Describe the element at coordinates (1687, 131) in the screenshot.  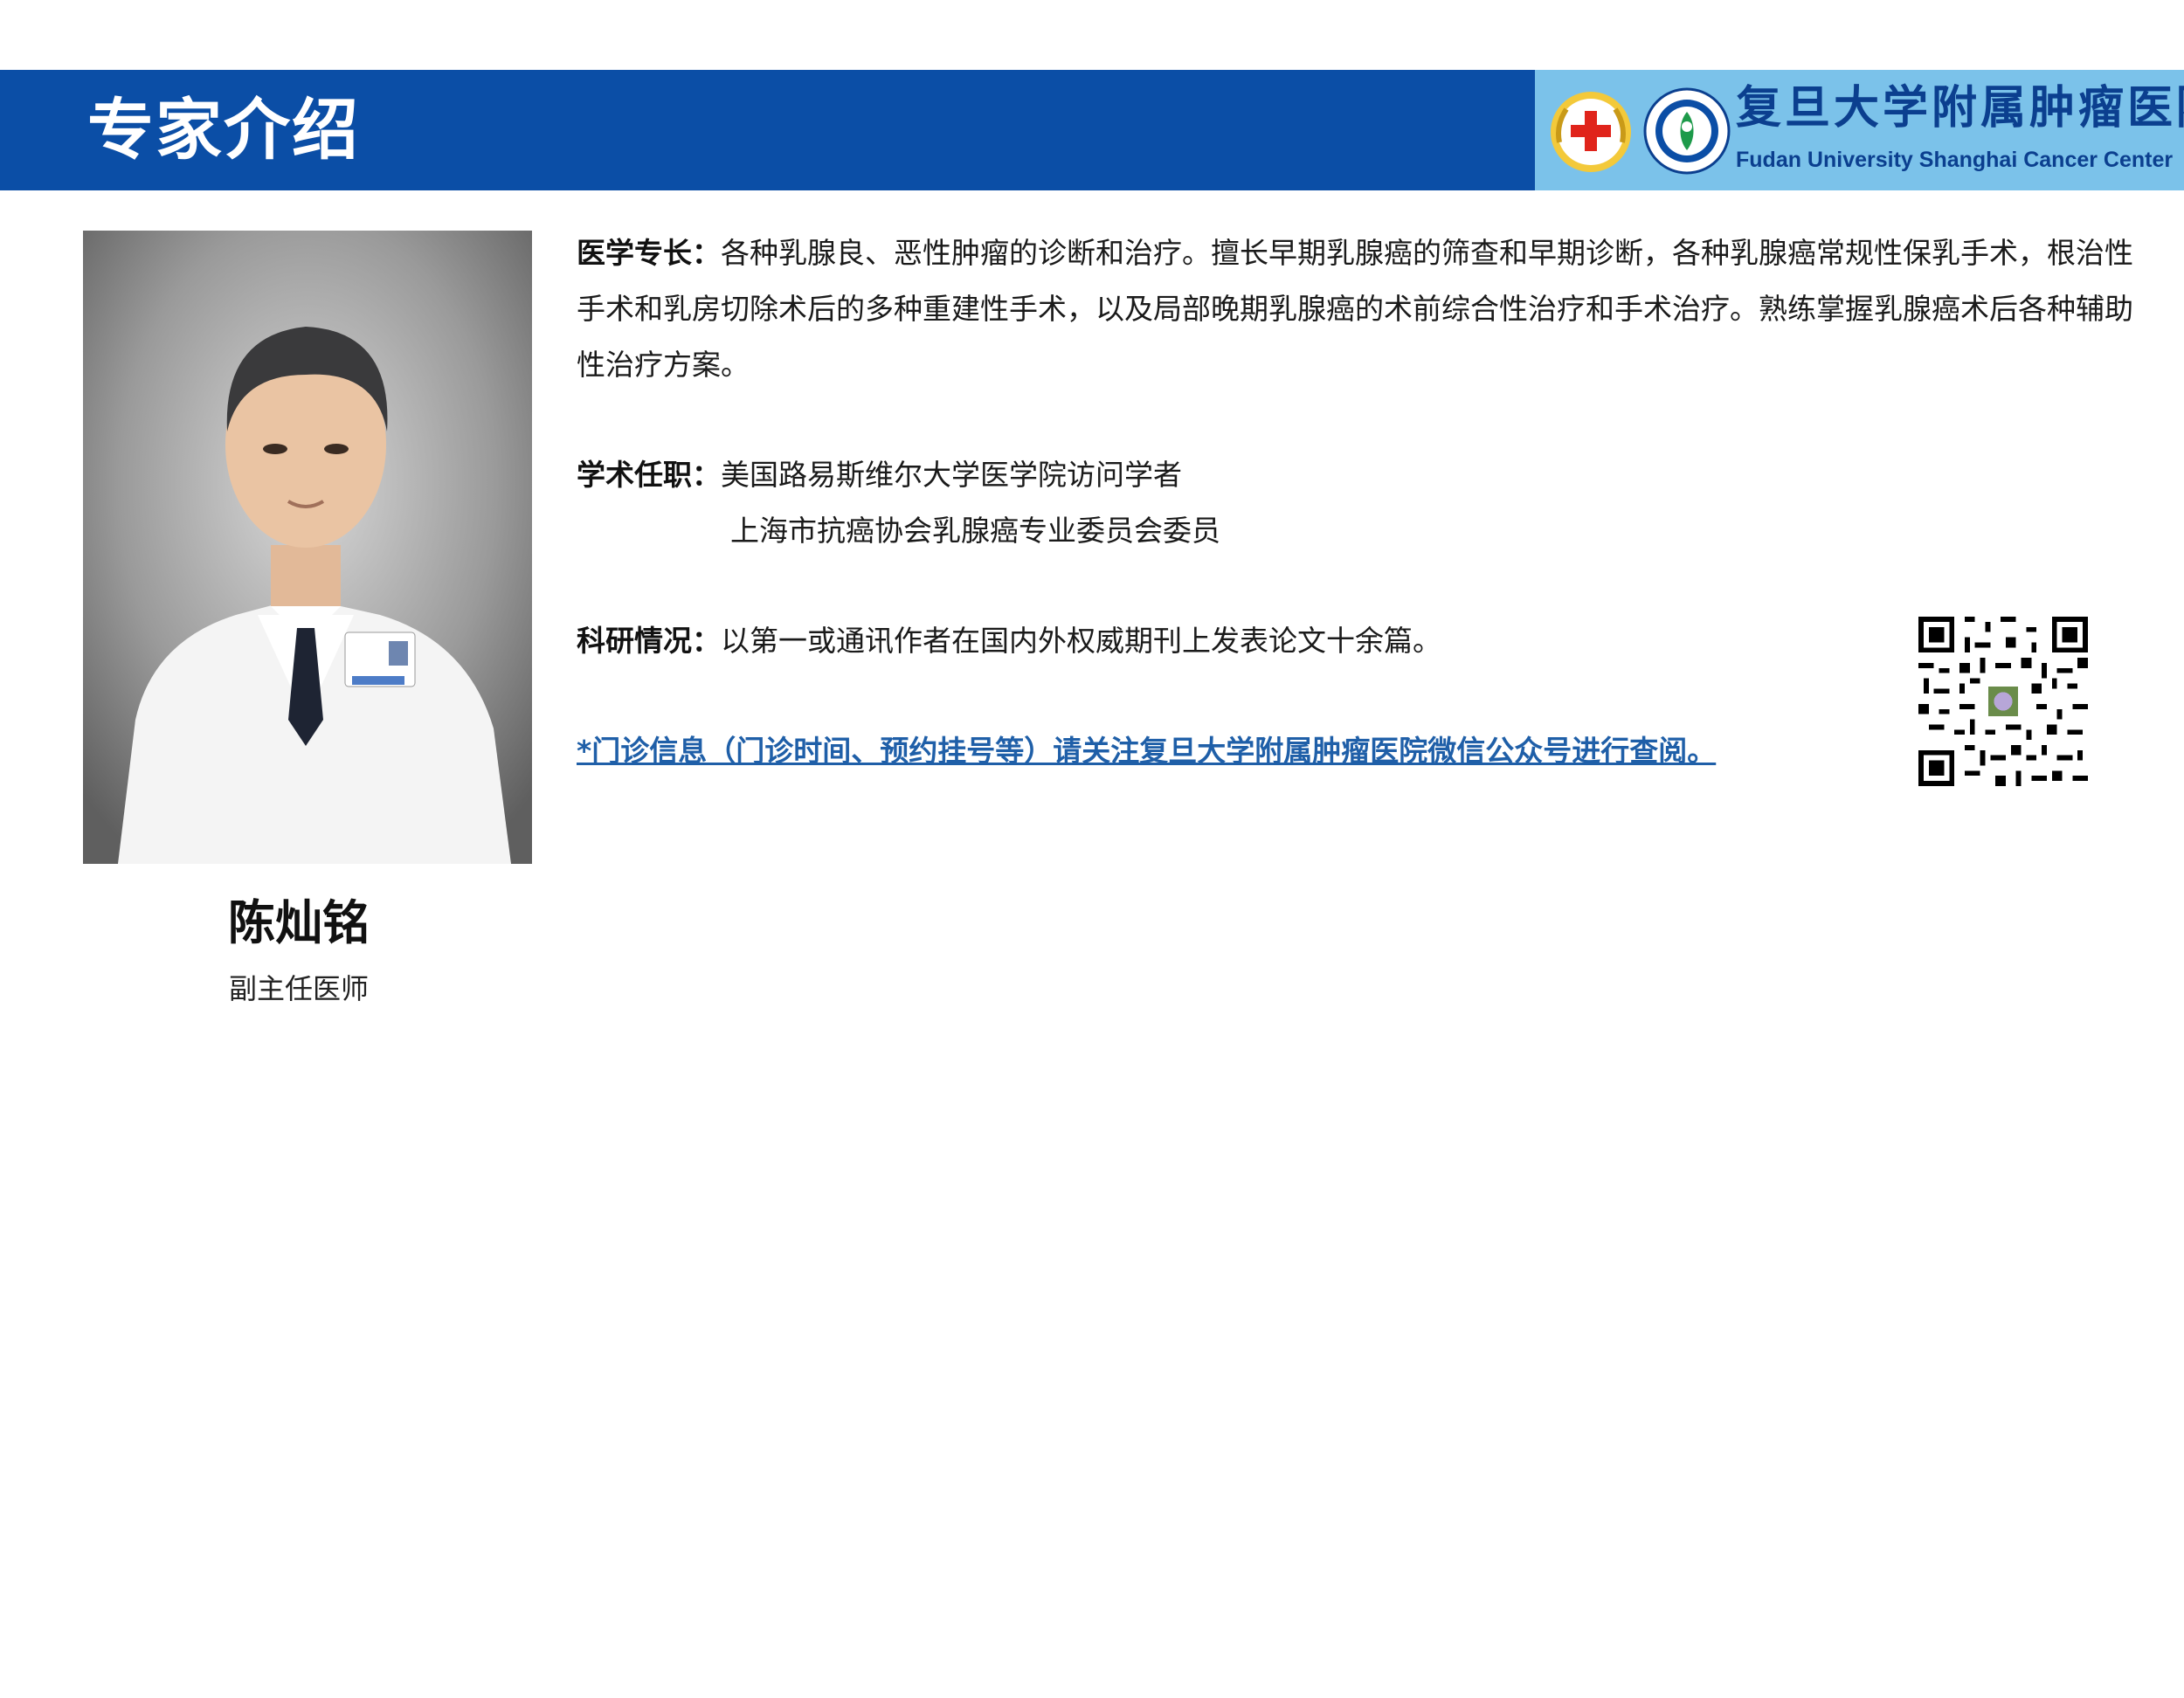
I see `hospital-seal-icon` at that location.